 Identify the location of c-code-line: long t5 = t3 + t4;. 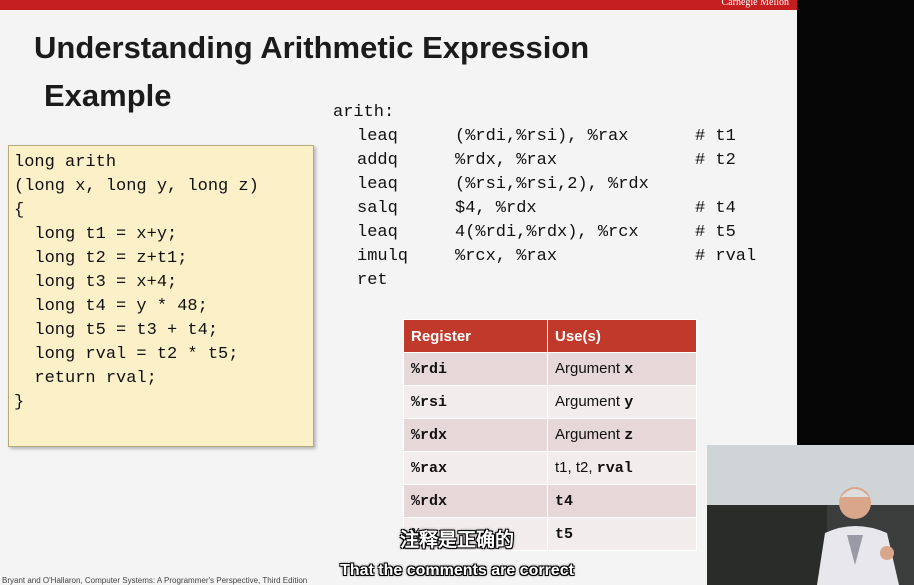
(116, 330).